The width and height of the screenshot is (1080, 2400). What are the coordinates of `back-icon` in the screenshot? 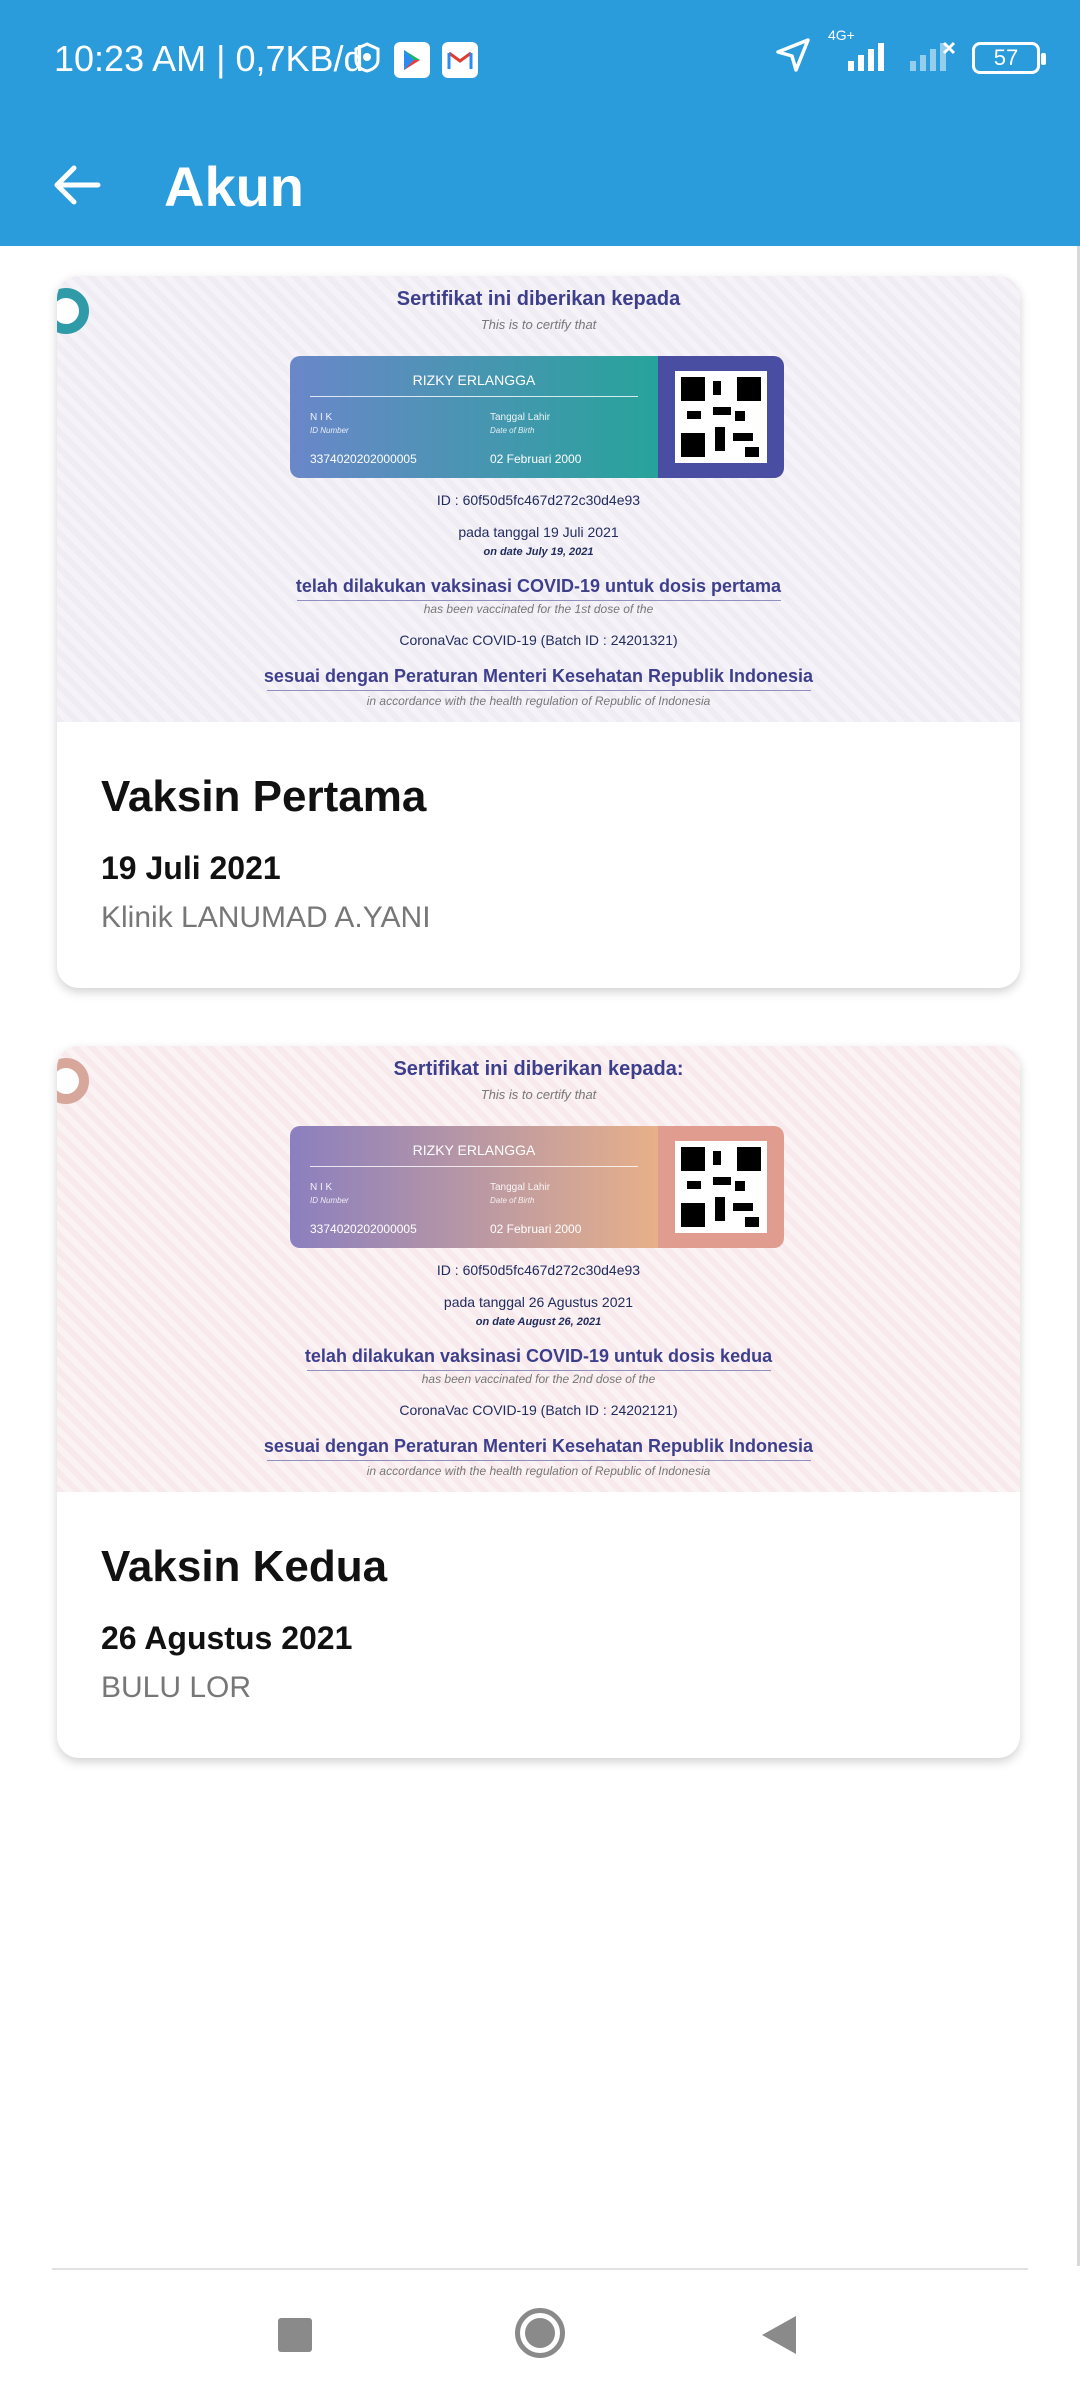 It's located at (779, 2335).